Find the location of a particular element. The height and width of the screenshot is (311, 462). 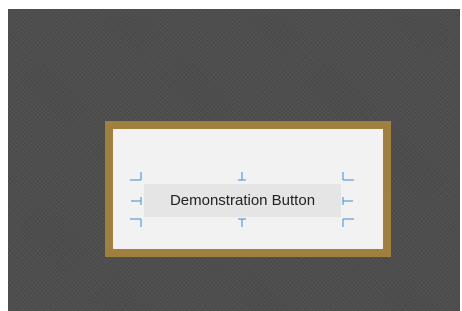

bottom-right-alignment-icon is located at coordinates (348, 223).